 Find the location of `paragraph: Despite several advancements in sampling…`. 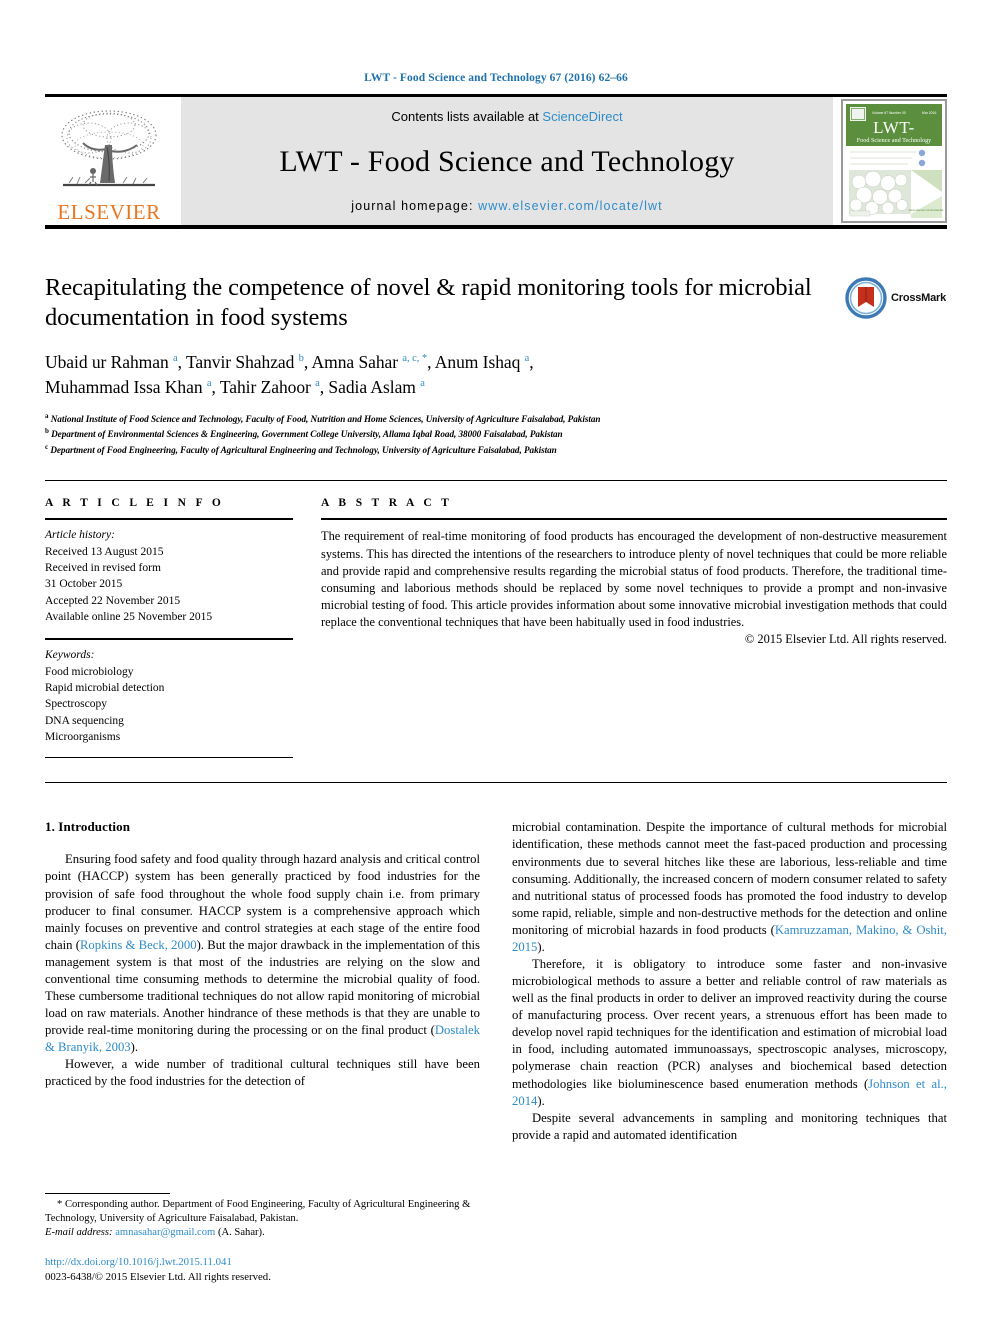

paragraph: Despite several advancements in sampling… is located at coordinates (729, 1127).